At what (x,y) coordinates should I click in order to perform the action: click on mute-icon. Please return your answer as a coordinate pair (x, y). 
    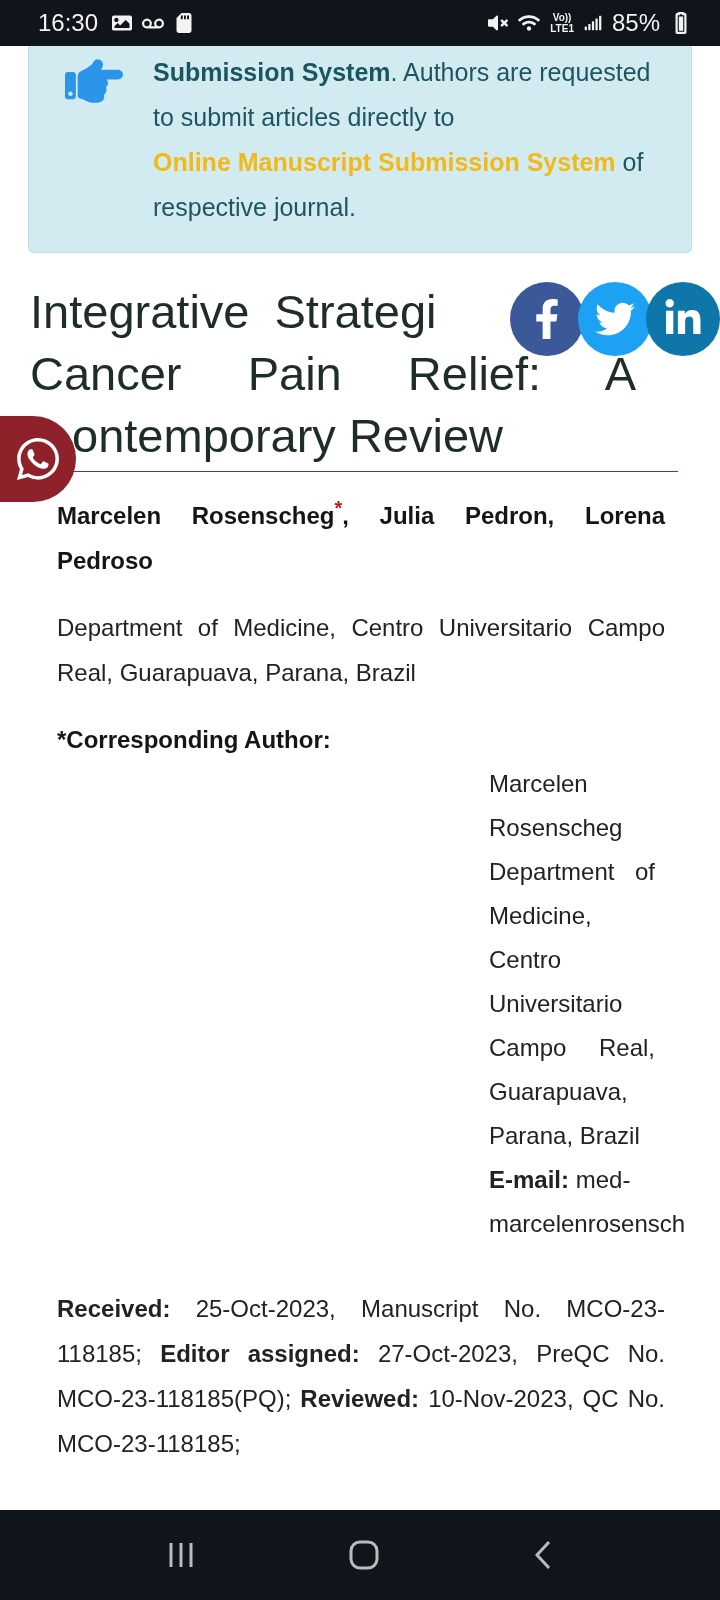
    Looking at the image, I should click on (498, 23).